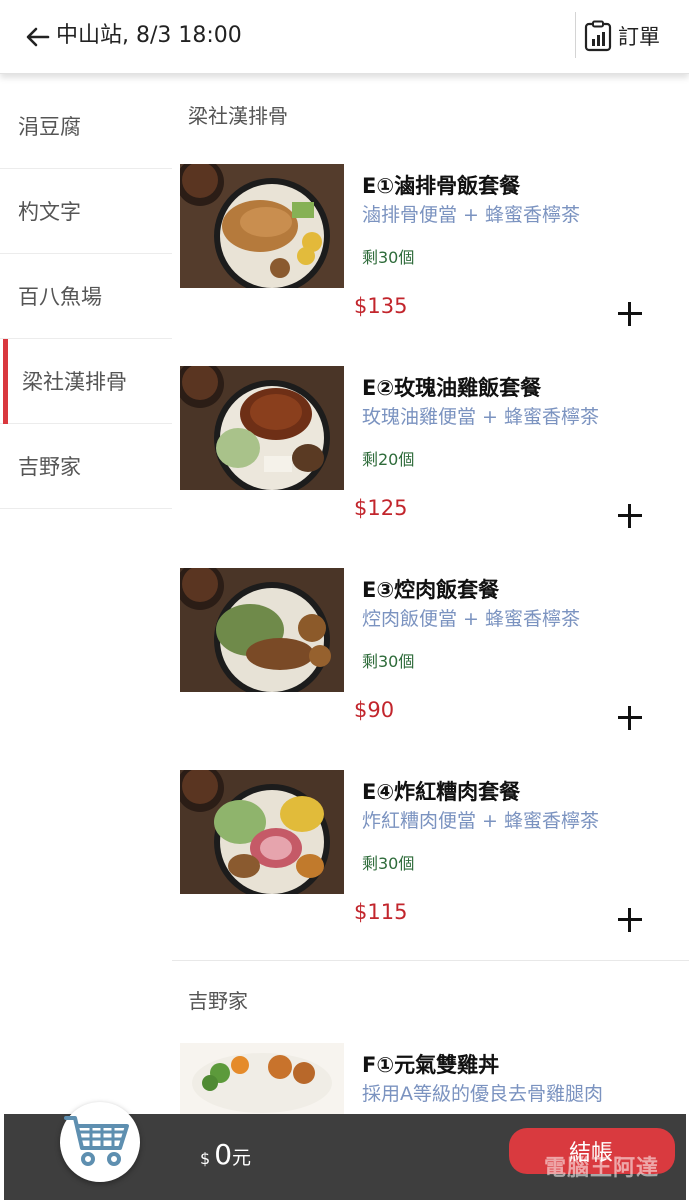 Image resolution: width=689 pixels, height=1200 pixels. What do you see at coordinates (381, 306) in the screenshot?
I see `item-price: $135` at bounding box center [381, 306].